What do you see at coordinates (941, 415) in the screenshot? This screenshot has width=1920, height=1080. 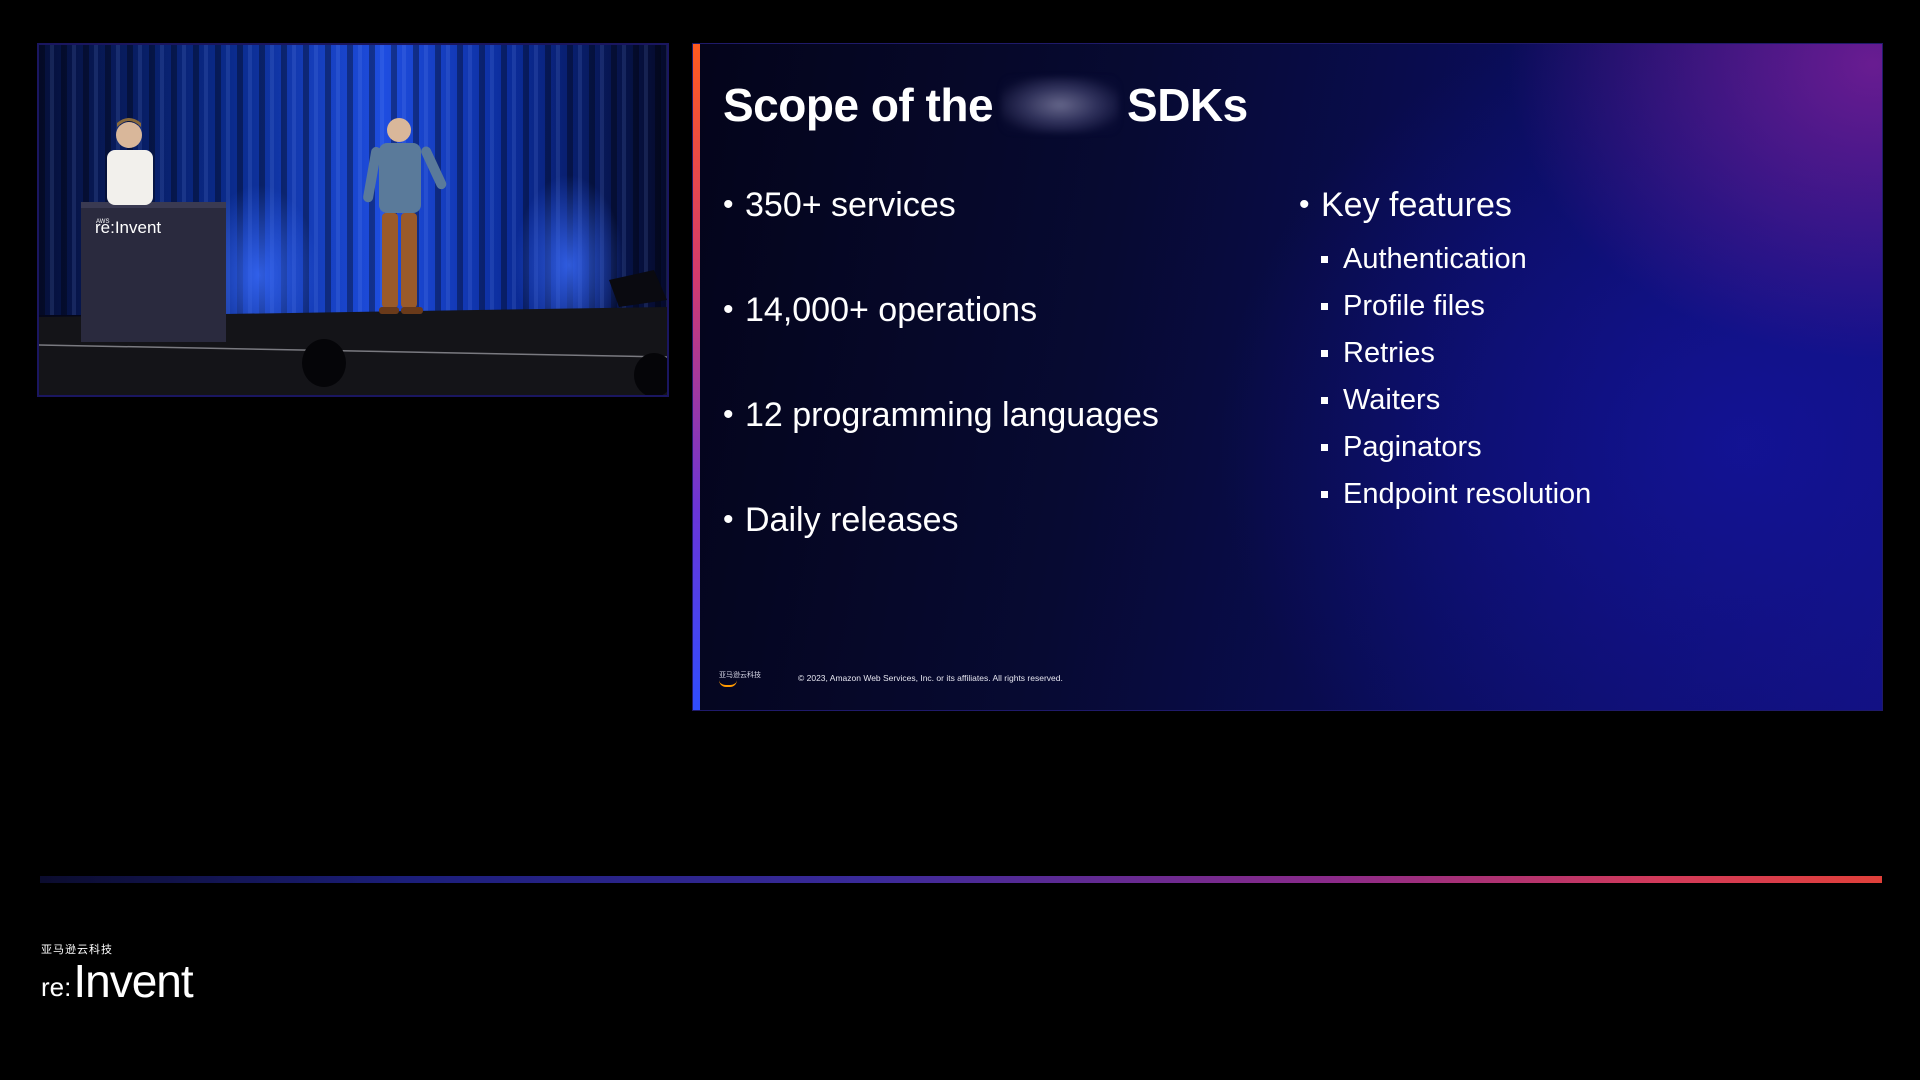 I see `bullet-item: • 12 programming languages` at bounding box center [941, 415].